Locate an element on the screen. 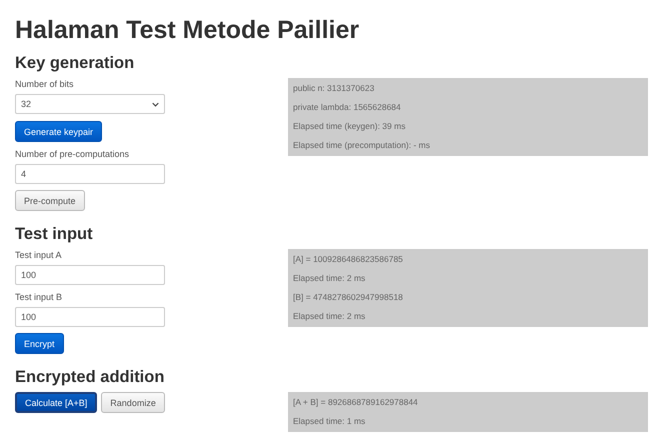 This screenshot has width=653, height=441. action-button: Generate keypair is located at coordinates (58, 131).